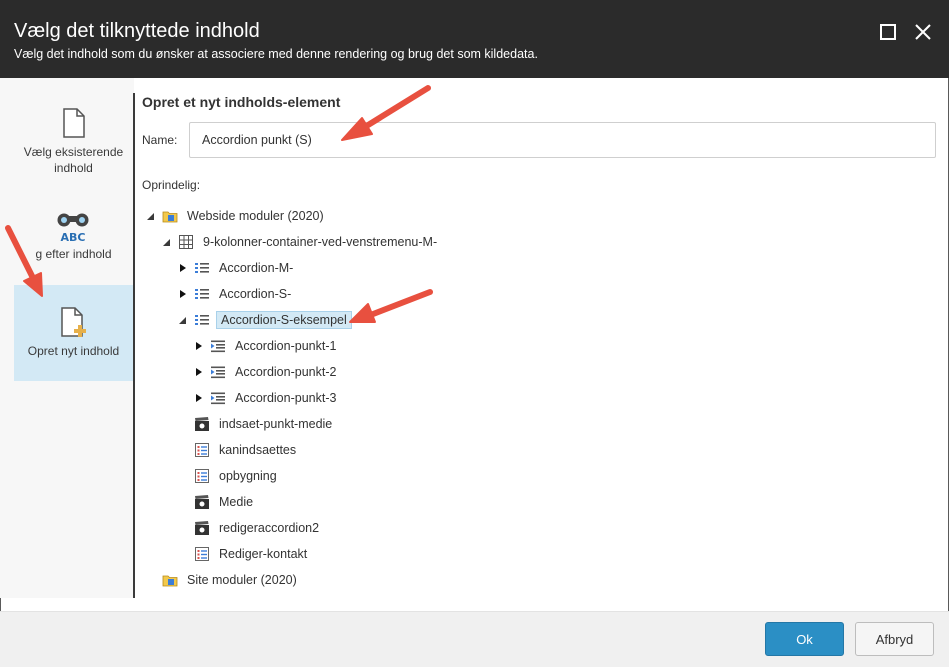 The height and width of the screenshot is (667, 949). What do you see at coordinates (73, 351) in the screenshot?
I see `sidebar-item-label: Opret nyt indhold` at bounding box center [73, 351].